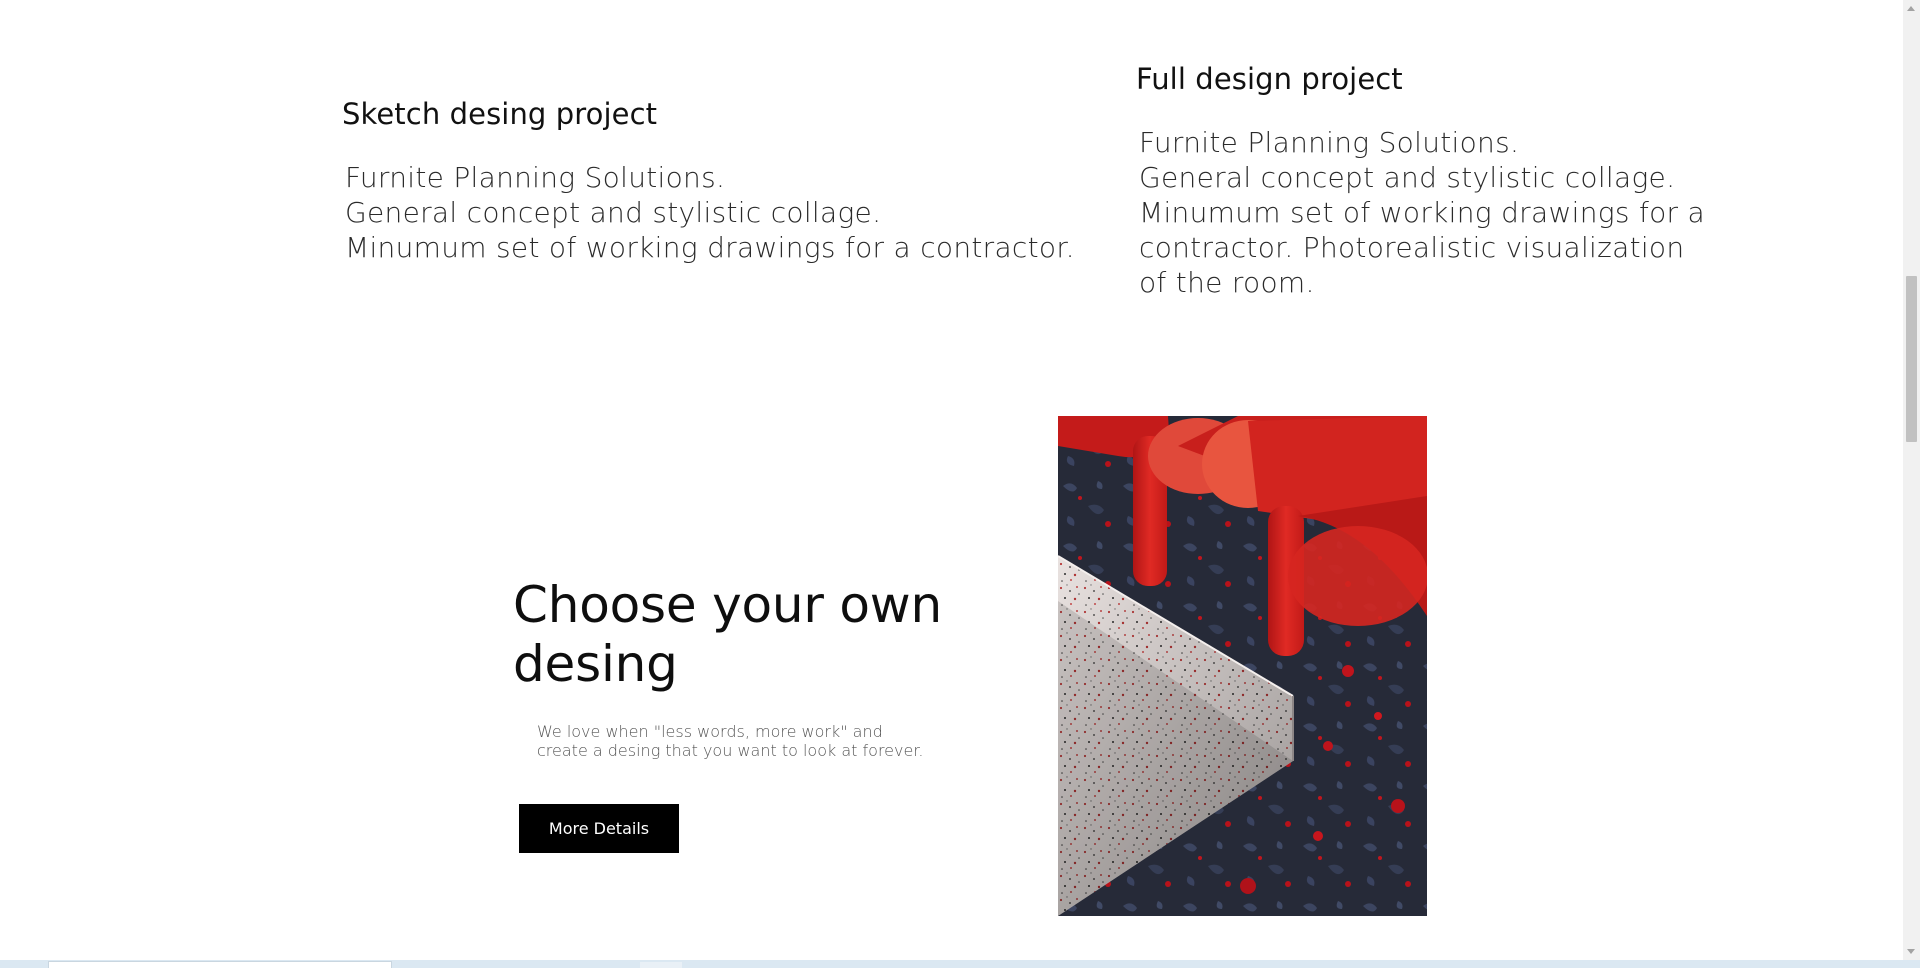  I want to click on furniture-photo-illustration, so click(1242, 666).